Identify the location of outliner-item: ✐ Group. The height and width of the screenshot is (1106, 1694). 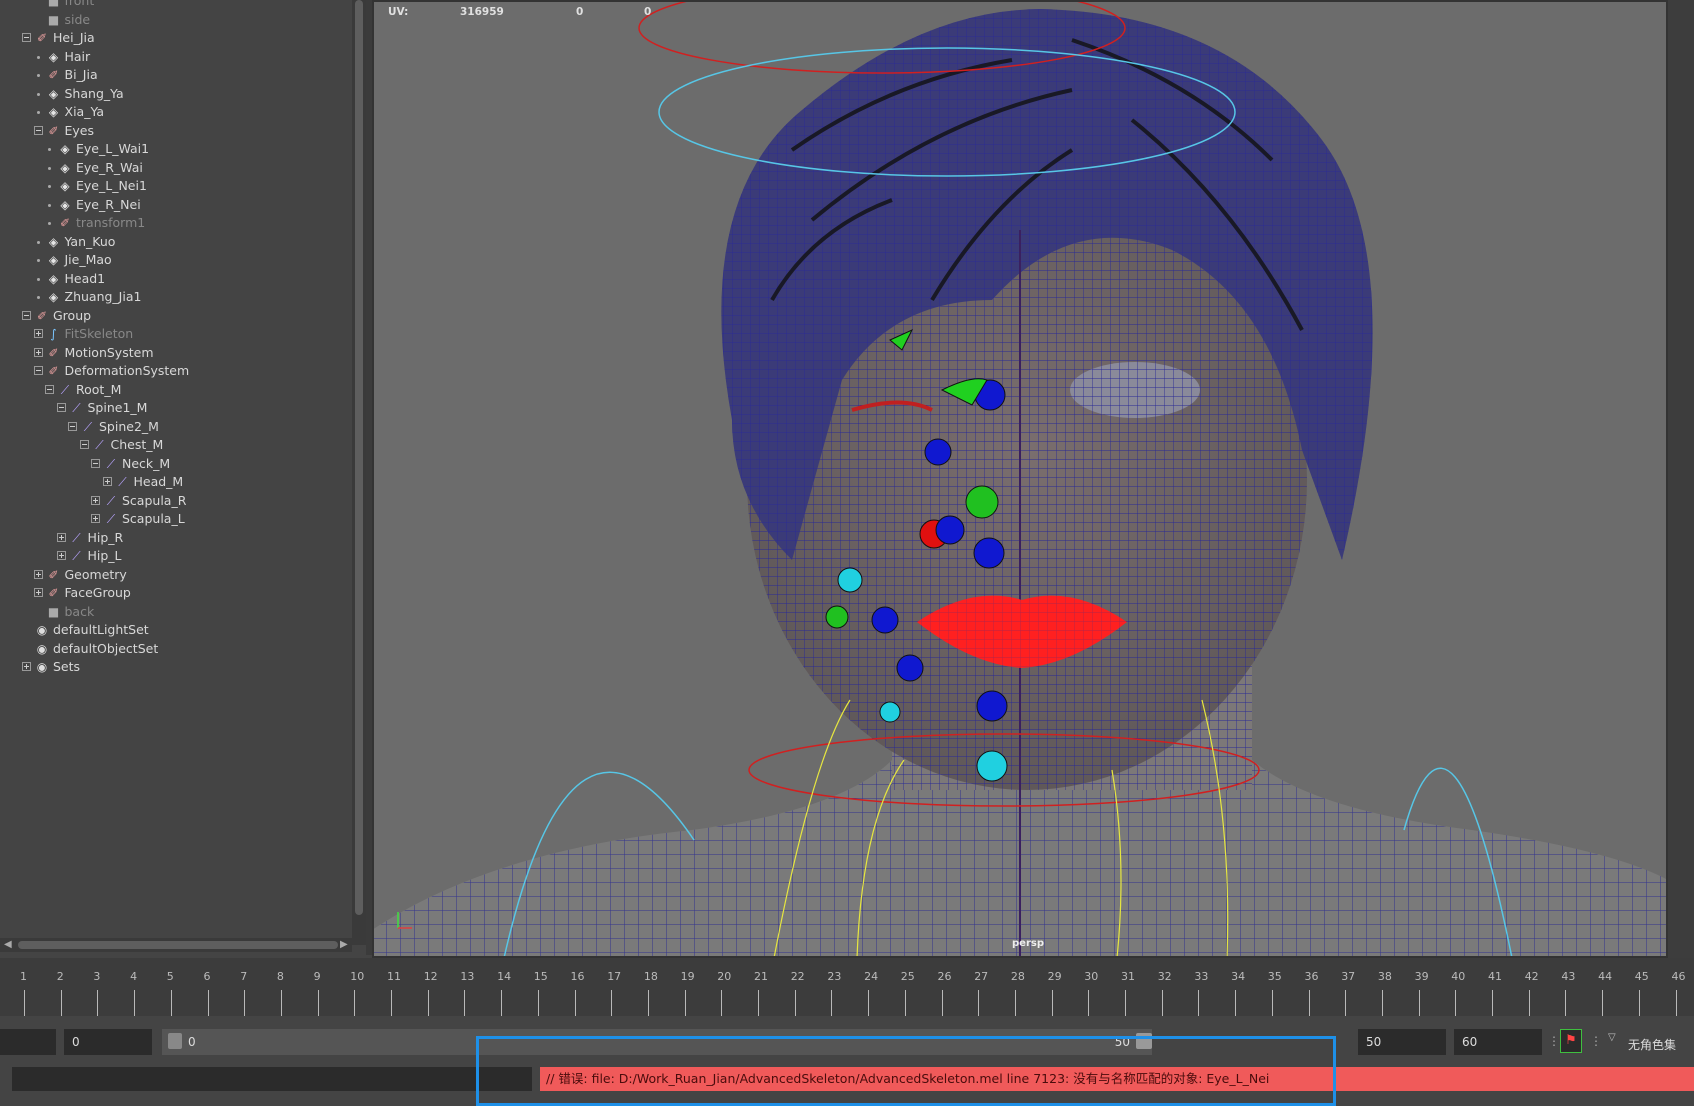
(175, 316).